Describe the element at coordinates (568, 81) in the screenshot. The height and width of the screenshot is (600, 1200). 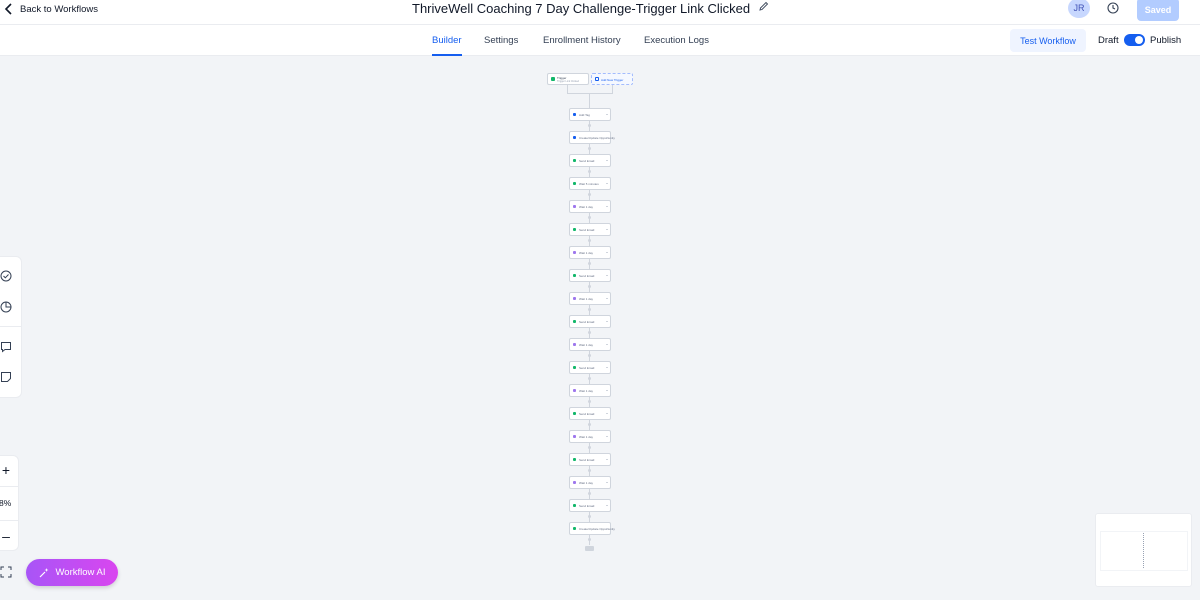
I see `trigger-subtitle: Trigger Link Clicked` at that location.